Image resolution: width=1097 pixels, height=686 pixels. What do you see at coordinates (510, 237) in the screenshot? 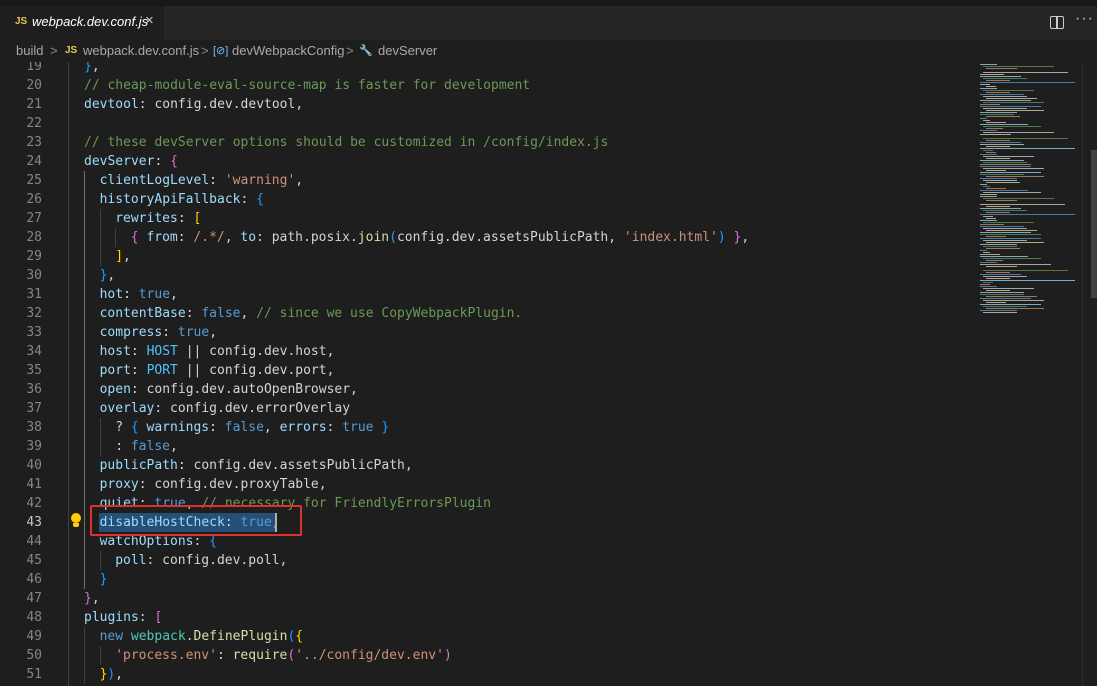
I see `code-token: config.dev.assetsPublicPath,` at bounding box center [510, 237].